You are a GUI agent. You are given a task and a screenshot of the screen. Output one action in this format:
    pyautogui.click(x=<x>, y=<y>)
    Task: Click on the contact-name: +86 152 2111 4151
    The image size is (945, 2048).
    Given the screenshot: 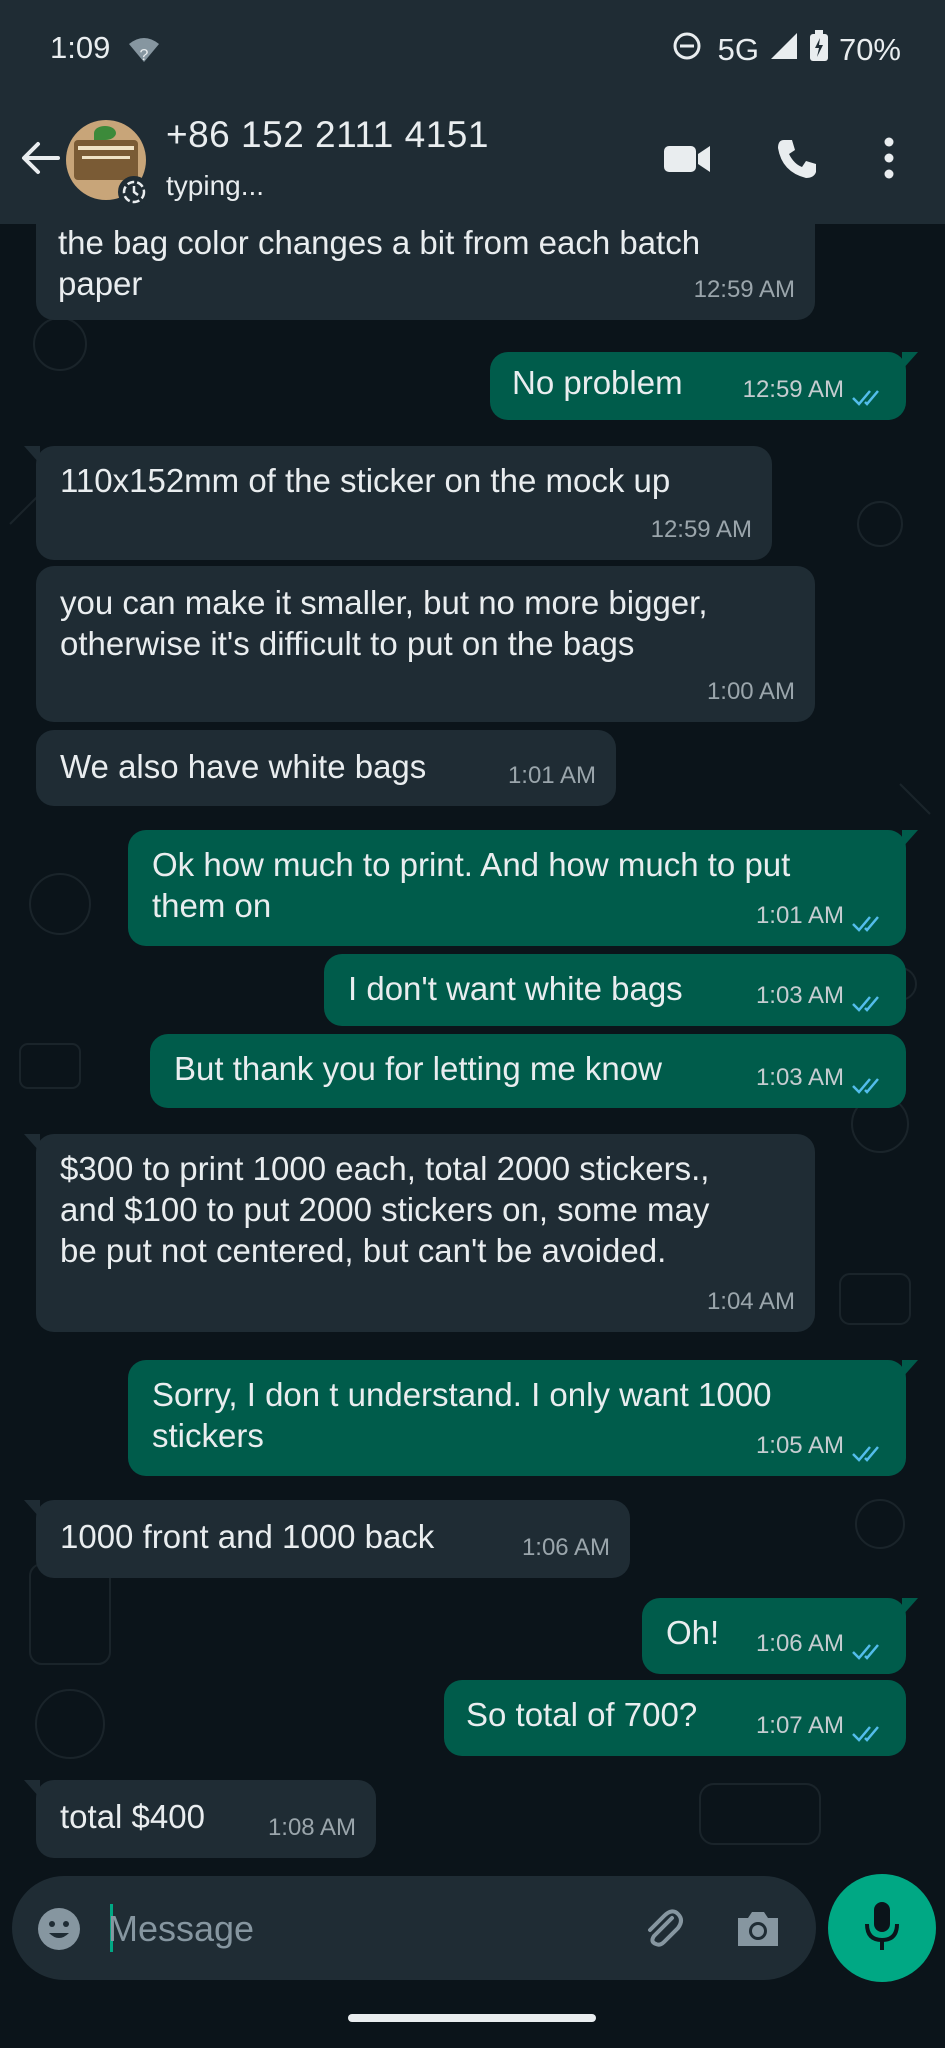 What is the action you would take?
    pyautogui.click(x=327, y=135)
    